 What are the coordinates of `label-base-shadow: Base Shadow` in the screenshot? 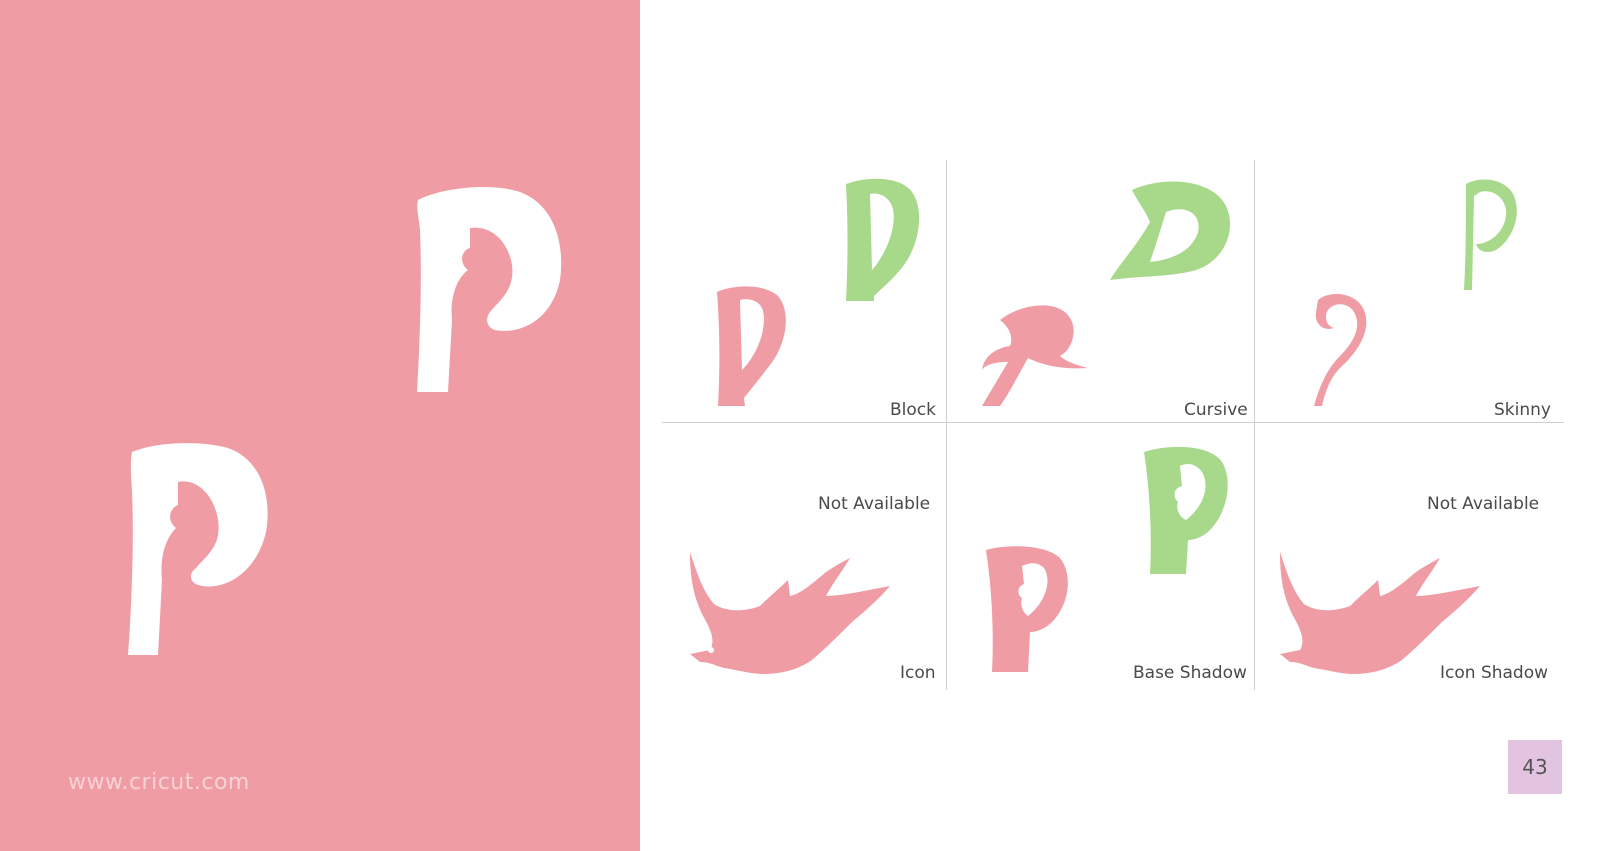 It's located at (1190, 673).